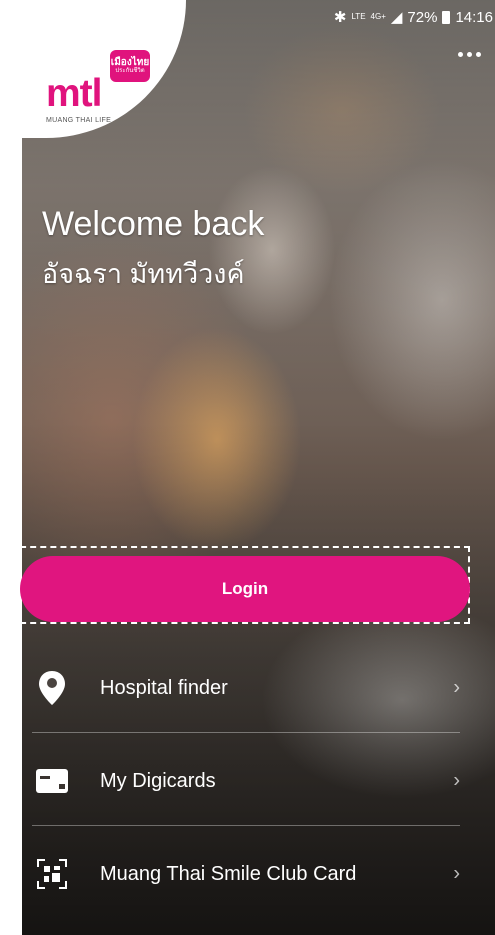  Describe the element at coordinates (74, 93) in the screenshot. I see `brand-logo-text: mtl` at that location.